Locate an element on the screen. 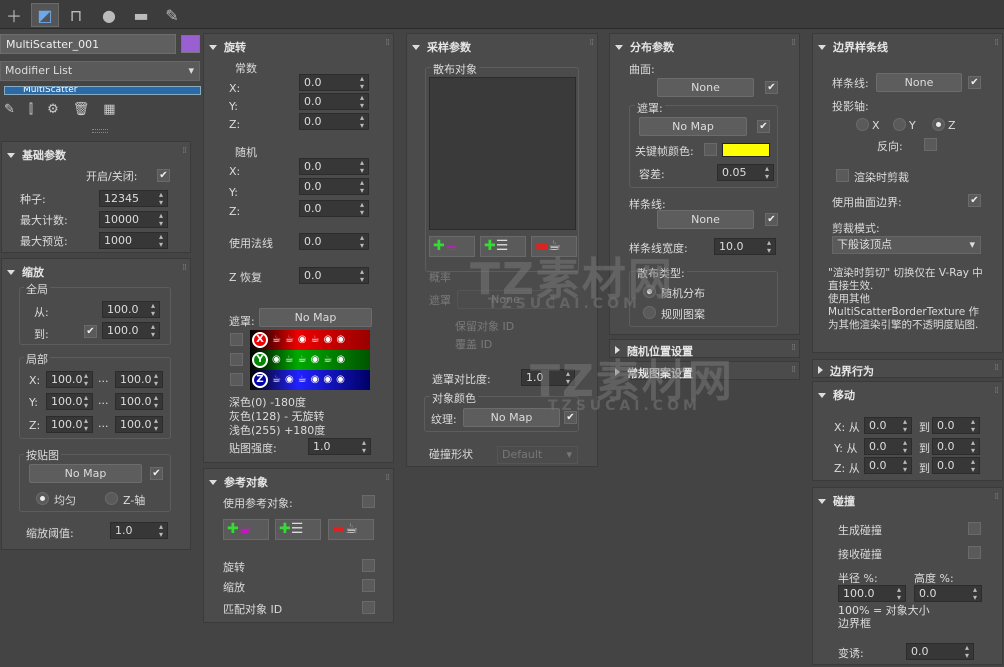  key-color-swatch is located at coordinates (746, 150).